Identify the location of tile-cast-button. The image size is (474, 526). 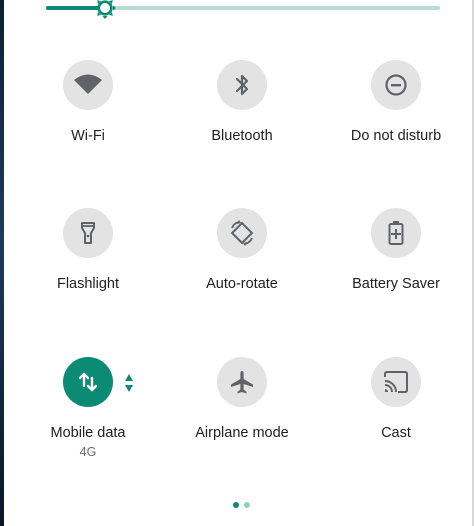
(396, 382).